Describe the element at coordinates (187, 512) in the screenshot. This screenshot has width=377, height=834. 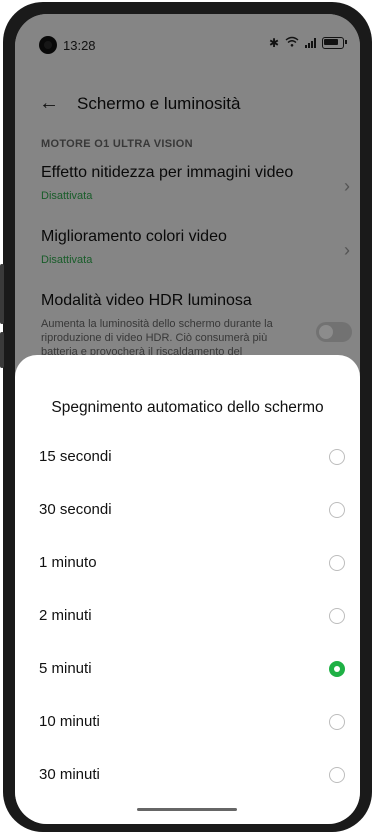
I see `option-30-seconds: 30 secondi` at that location.